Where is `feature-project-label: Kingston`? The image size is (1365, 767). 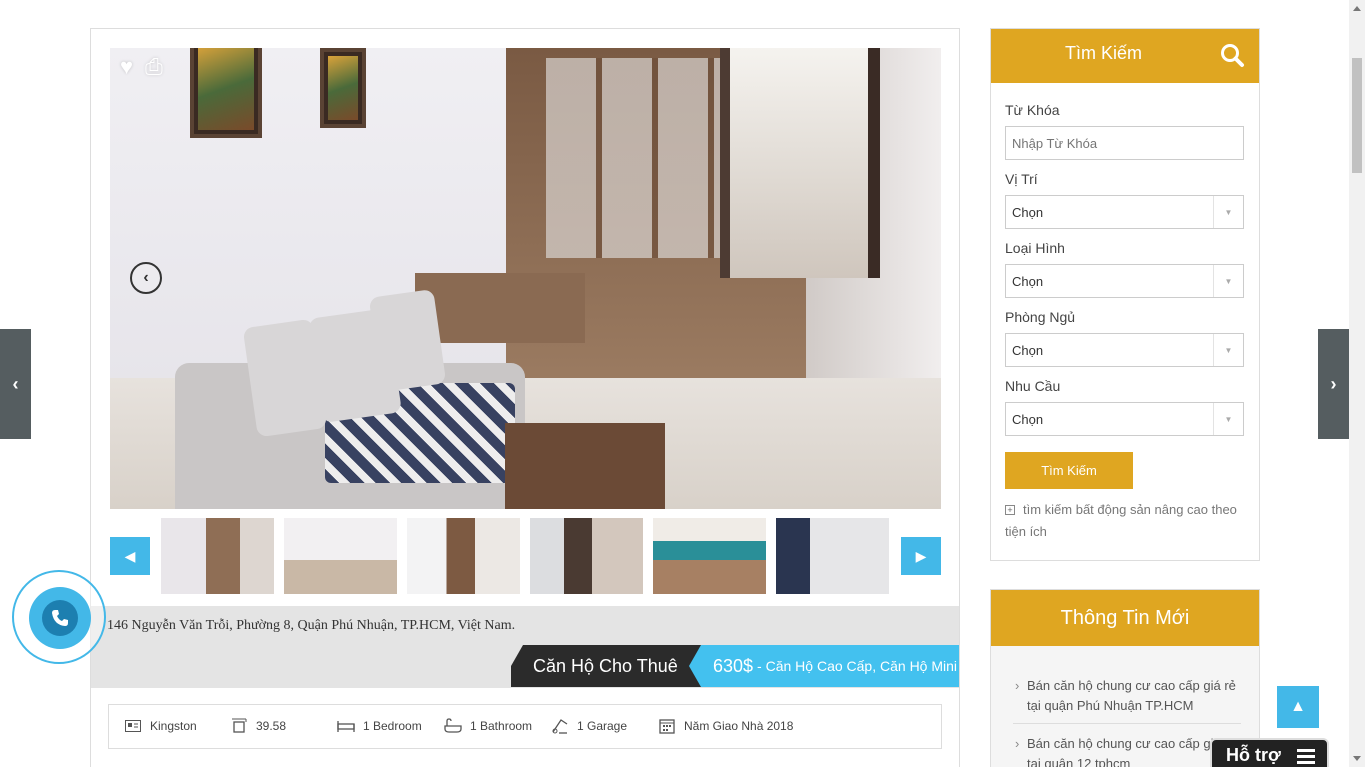
feature-project-label: Kingston is located at coordinates (173, 726).